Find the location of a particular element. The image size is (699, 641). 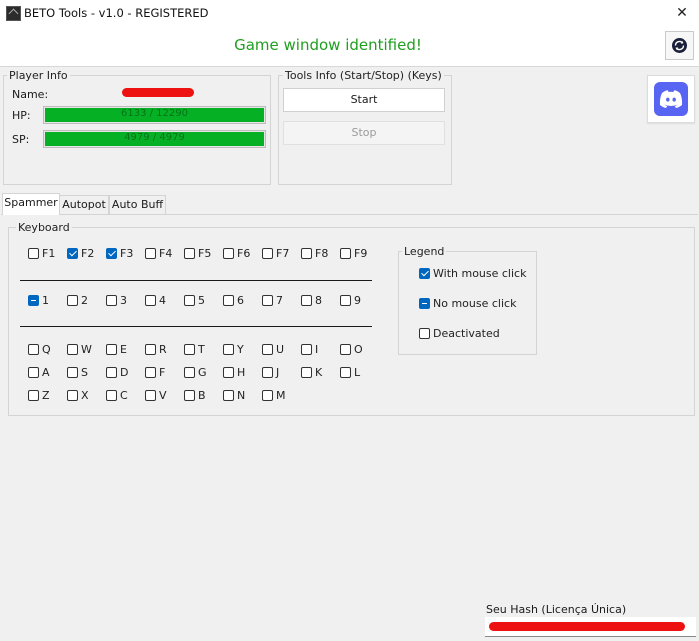

refresh-button is located at coordinates (679, 45).